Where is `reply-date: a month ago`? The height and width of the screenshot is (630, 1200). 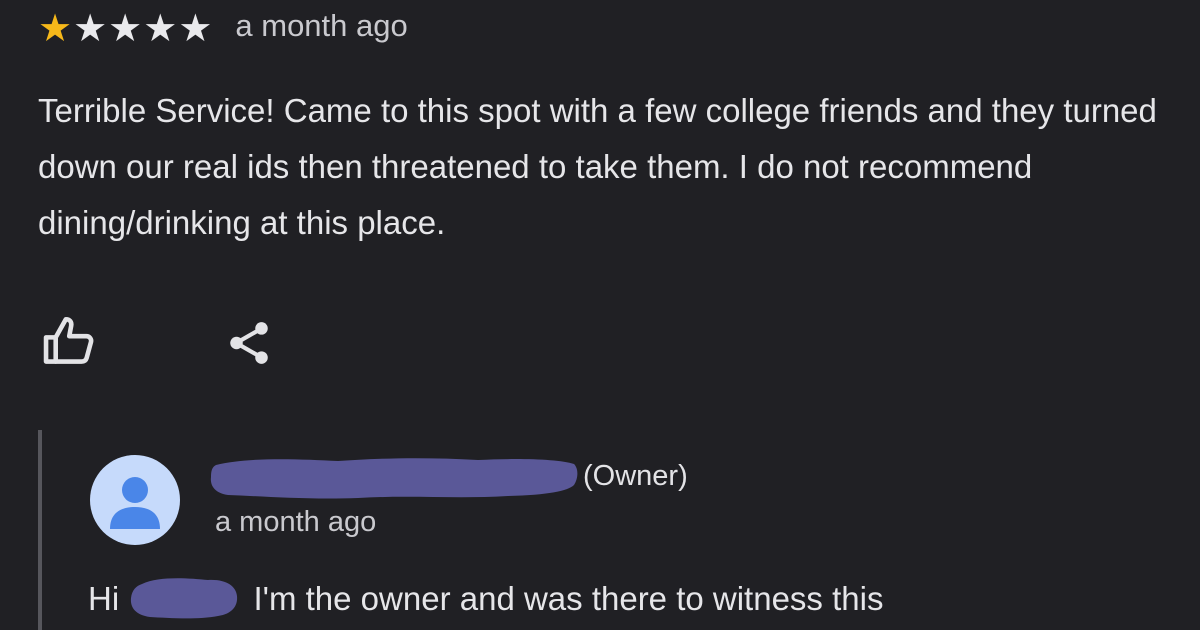 reply-date: a month ago is located at coordinates (296, 522).